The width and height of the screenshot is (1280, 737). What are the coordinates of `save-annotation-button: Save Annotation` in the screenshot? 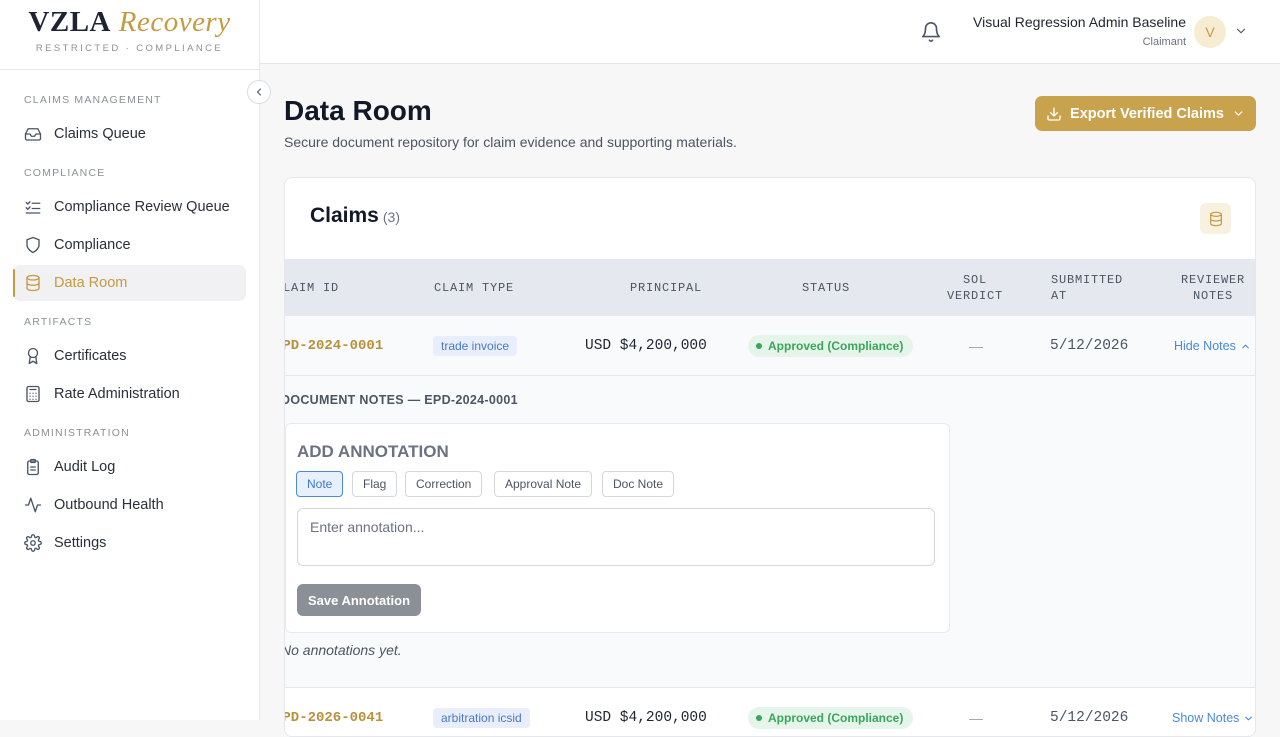 It's located at (359, 600).